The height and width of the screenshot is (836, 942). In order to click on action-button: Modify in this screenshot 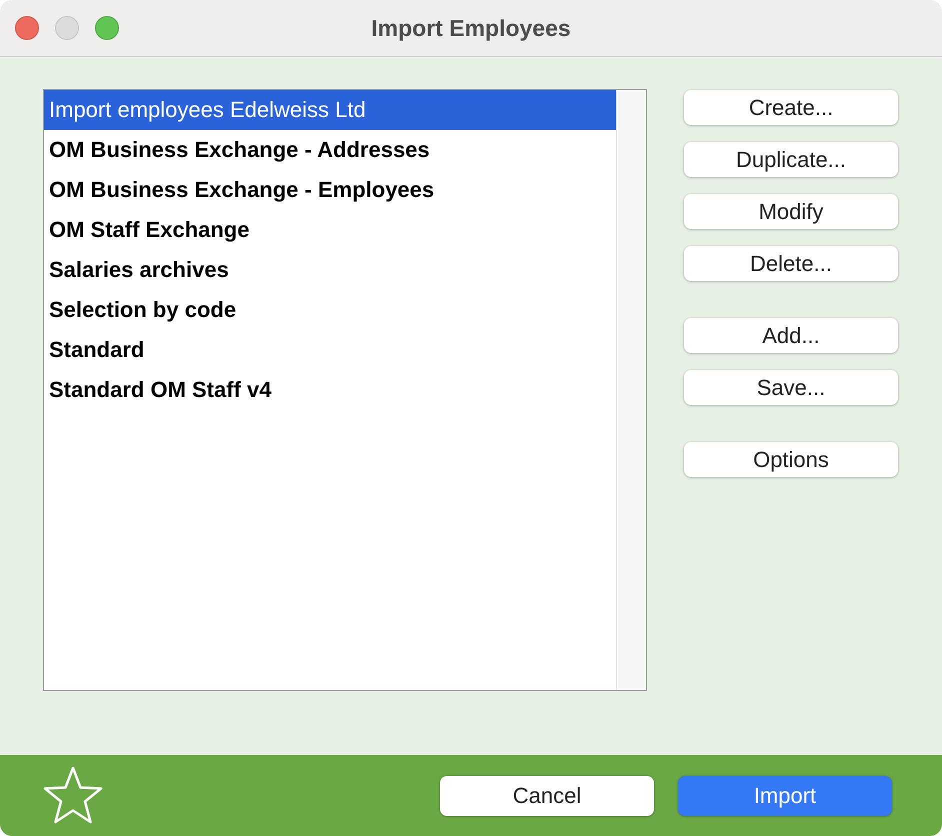, I will do `click(791, 211)`.